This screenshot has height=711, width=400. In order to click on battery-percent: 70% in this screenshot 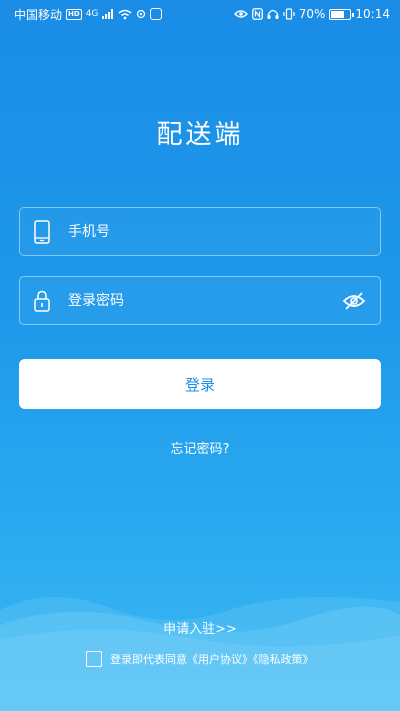, I will do `click(312, 14)`.